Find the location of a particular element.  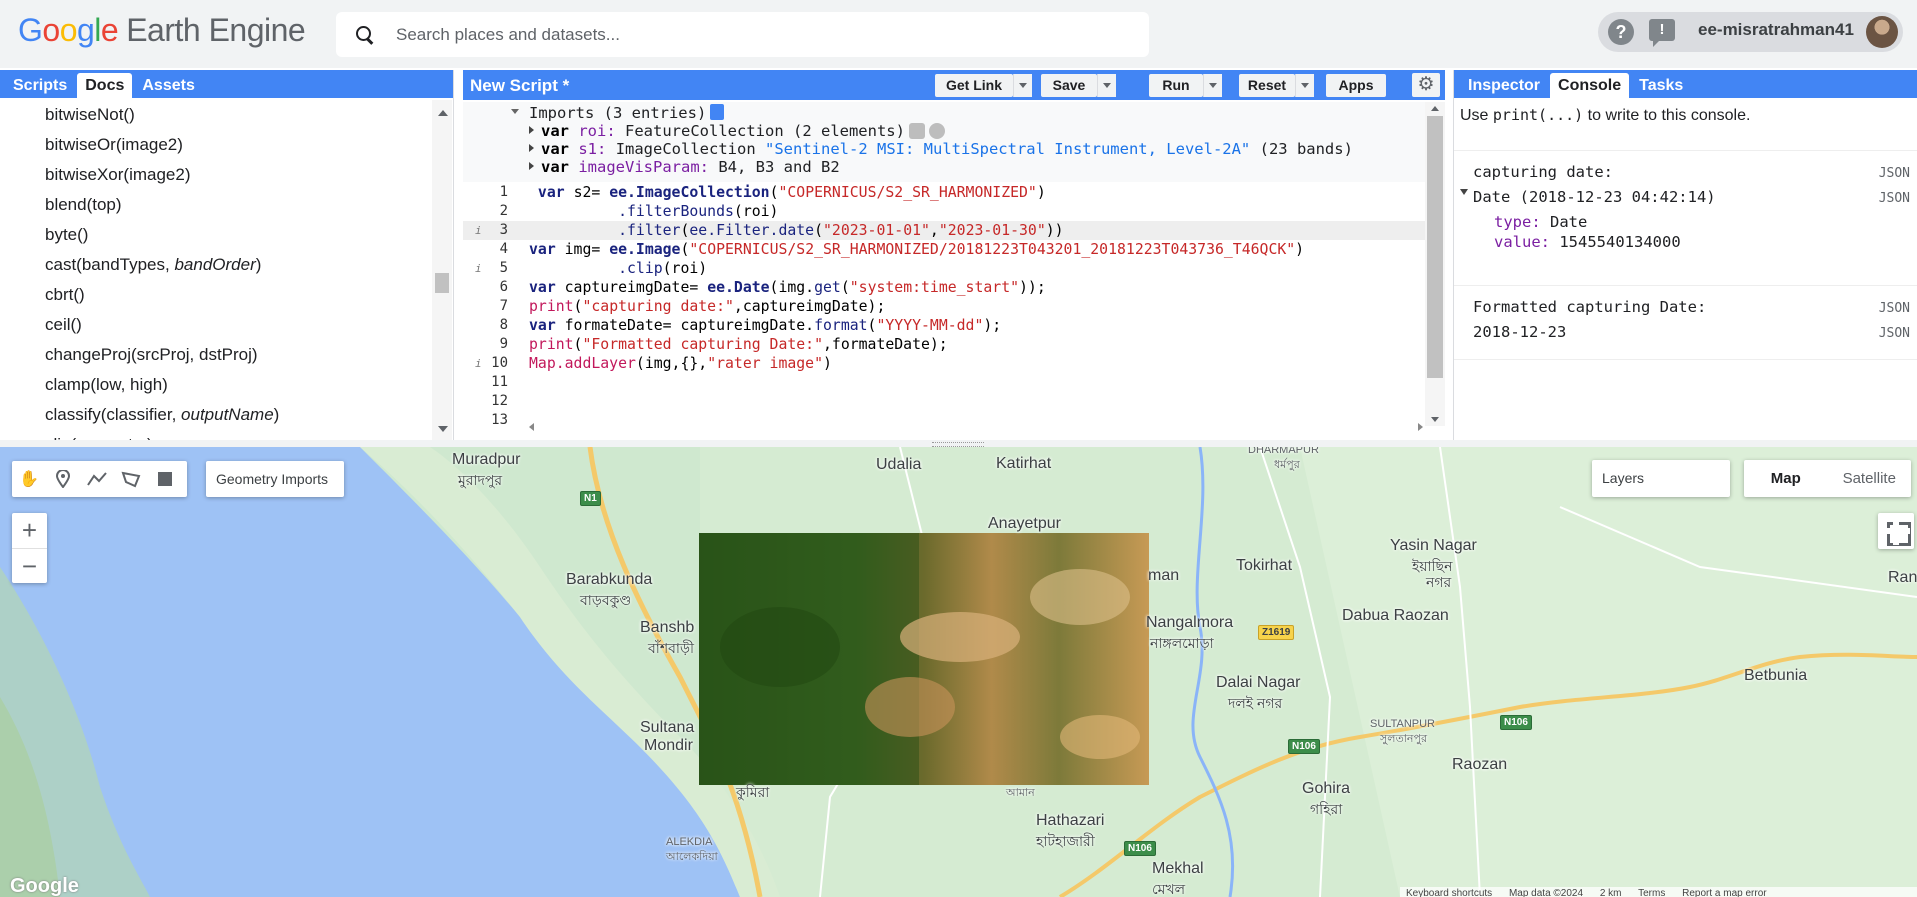

doc-list-item: bitwiseOr(image2) is located at coordinates (216, 145).